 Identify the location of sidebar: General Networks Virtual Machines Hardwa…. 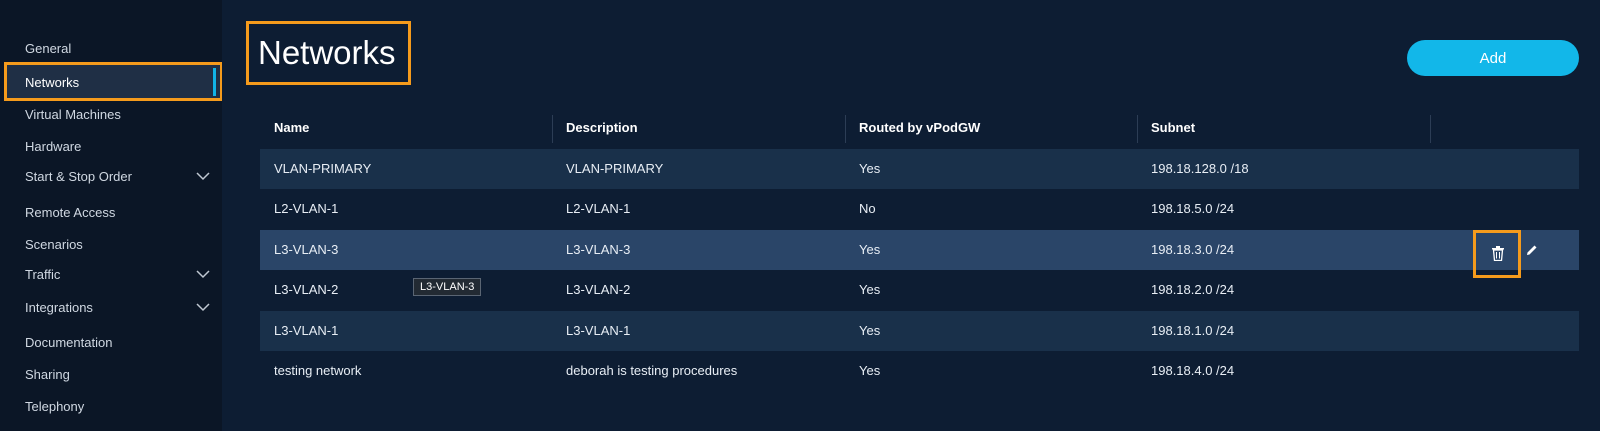
(111, 215).